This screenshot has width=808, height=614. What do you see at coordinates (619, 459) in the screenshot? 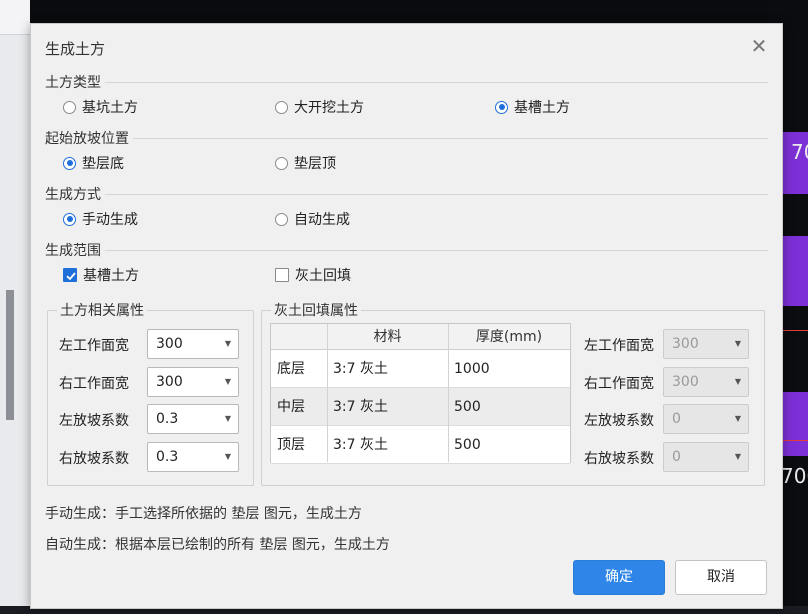
I see `lime-right-slope-coef-label: 右放坡系数` at bounding box center [619, 459].